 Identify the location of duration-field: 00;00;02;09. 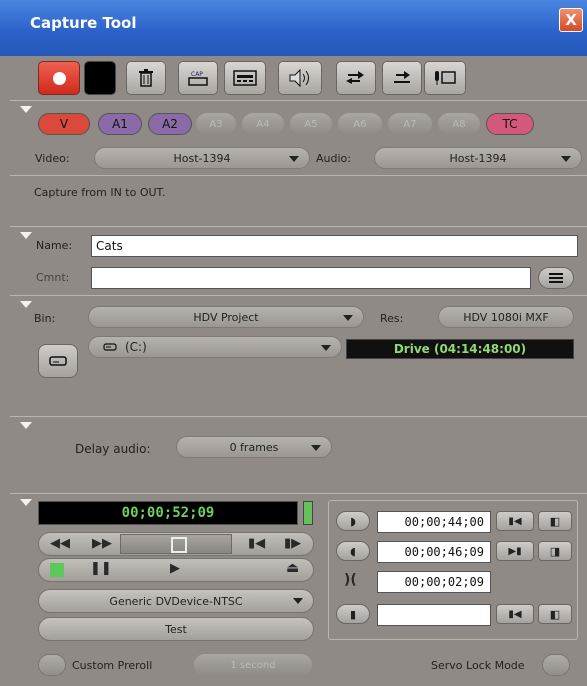
(434, 582).